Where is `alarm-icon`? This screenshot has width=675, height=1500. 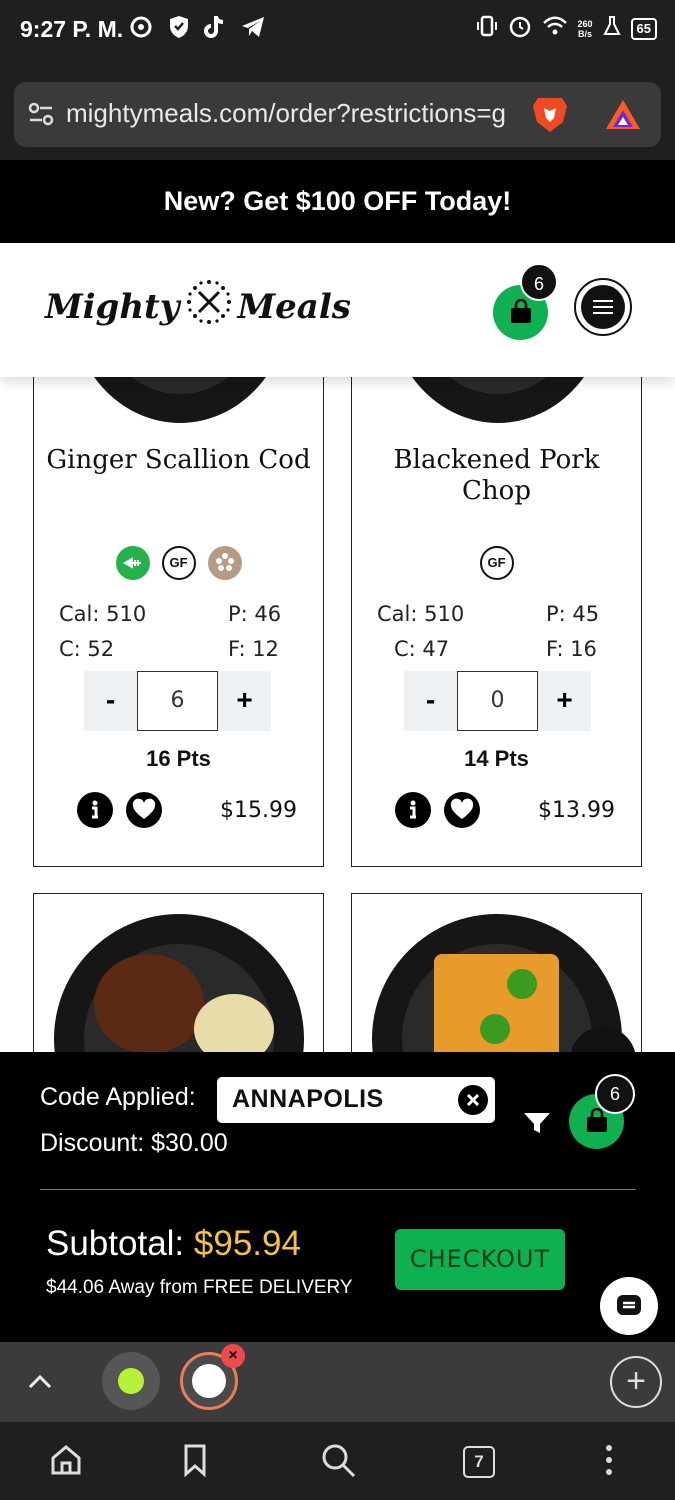 alarm-icon is located at coordinates (520, 28).